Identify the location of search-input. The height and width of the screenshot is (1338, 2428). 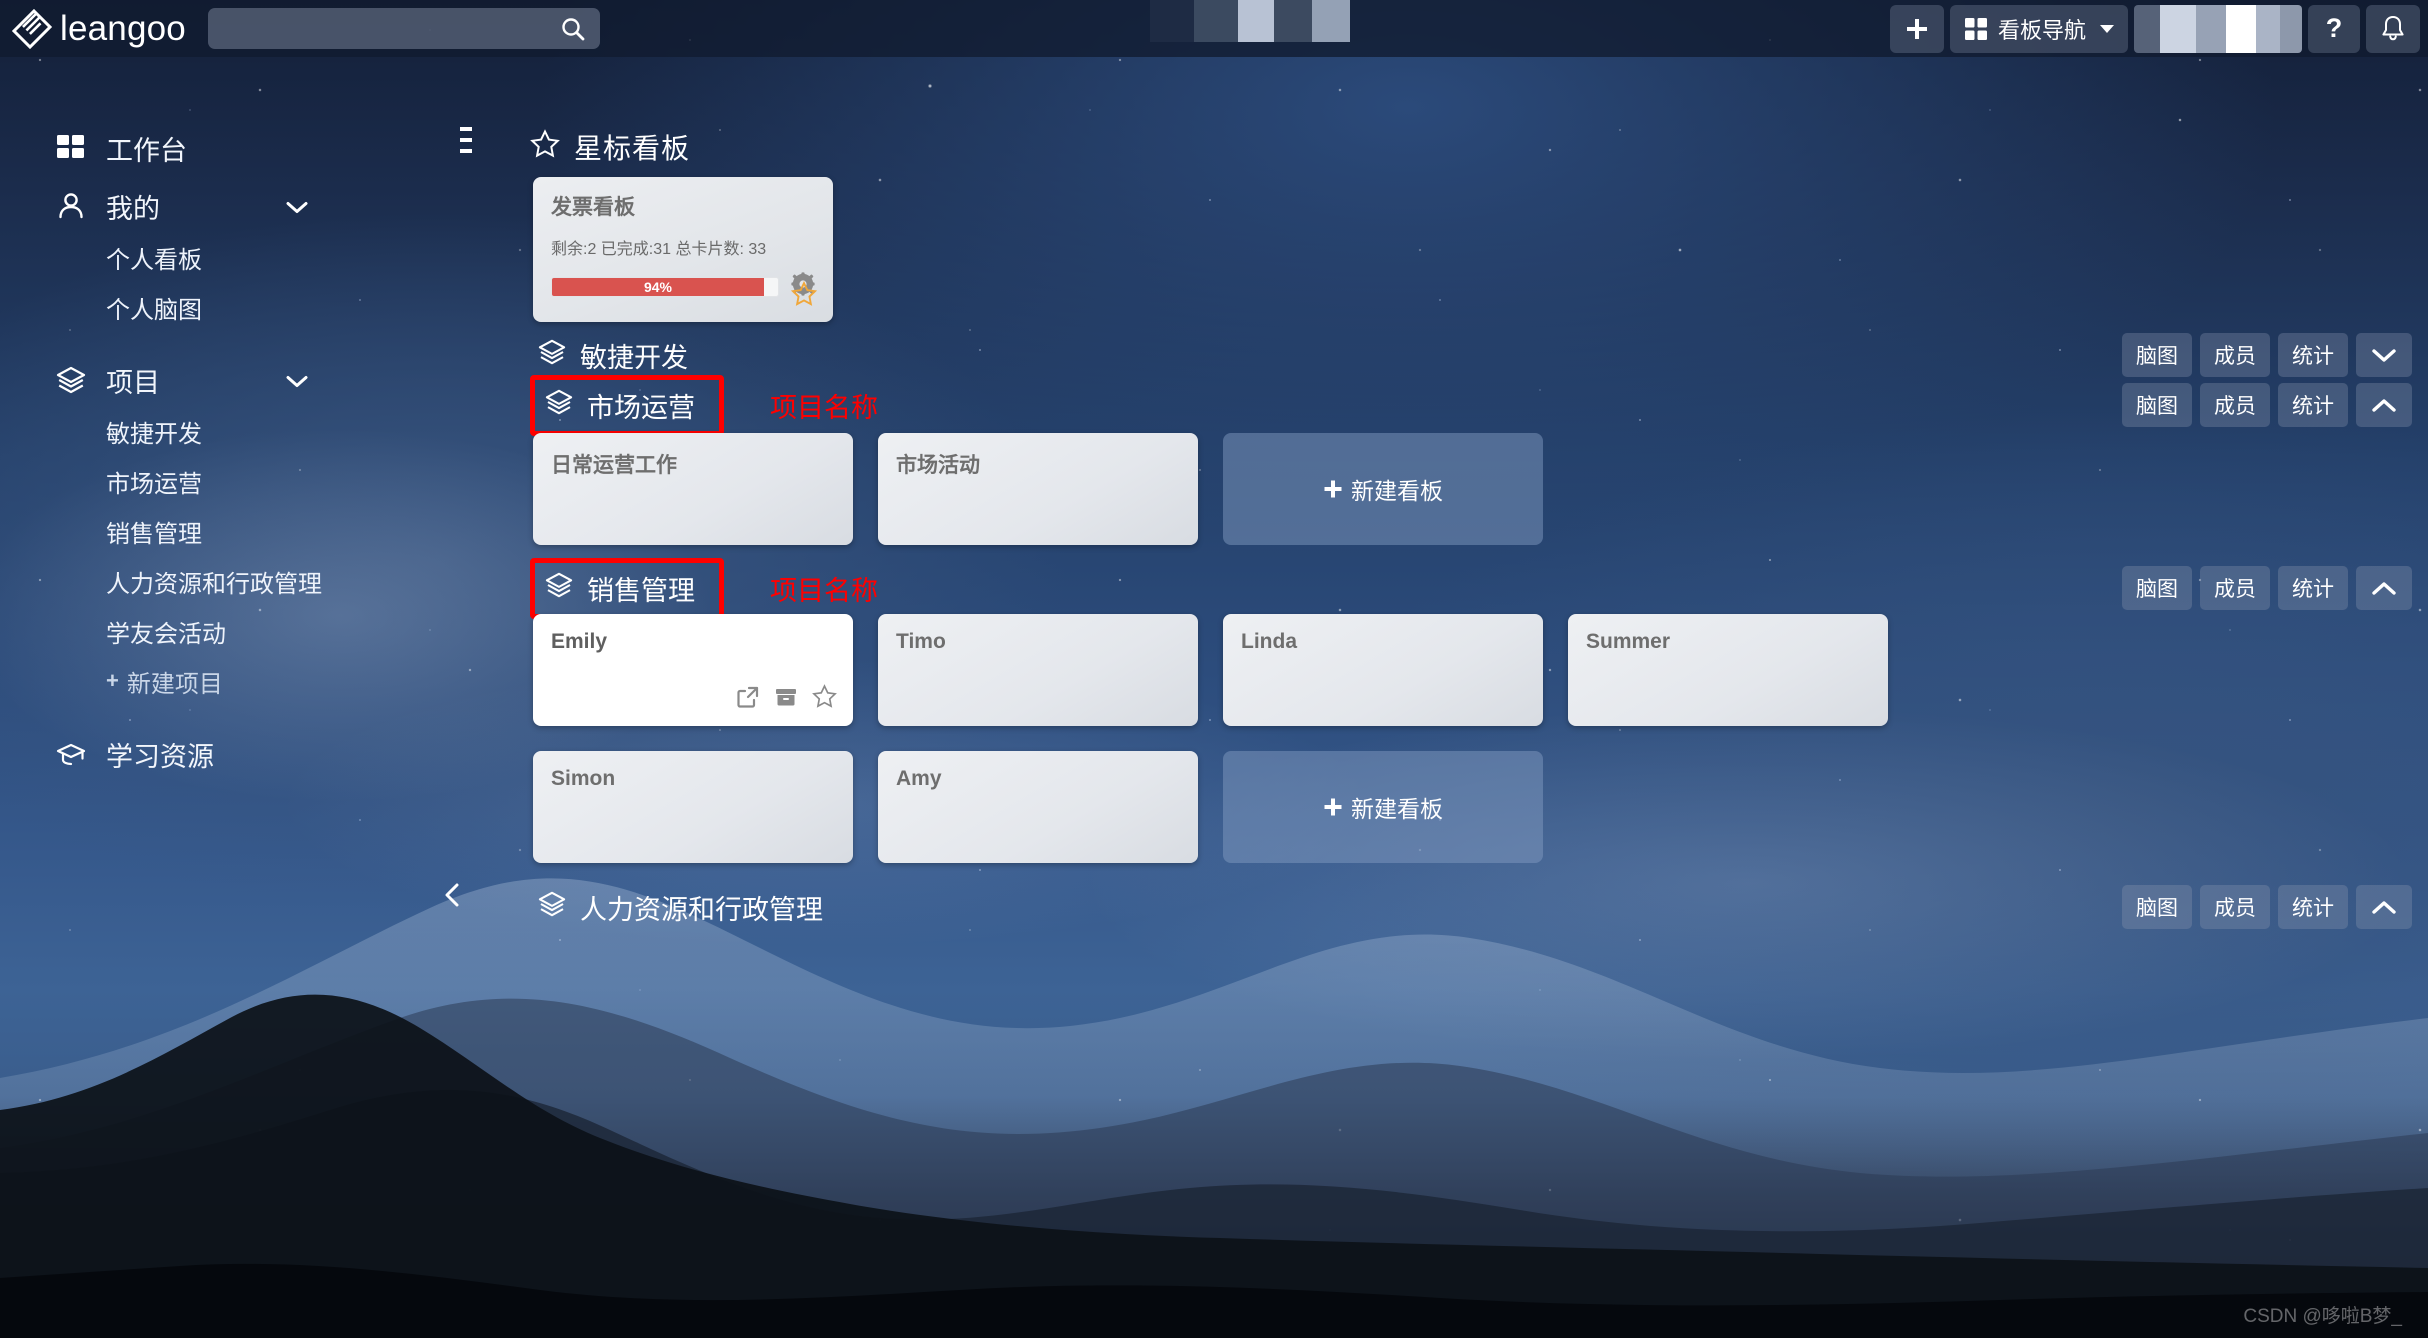
(383, 28).